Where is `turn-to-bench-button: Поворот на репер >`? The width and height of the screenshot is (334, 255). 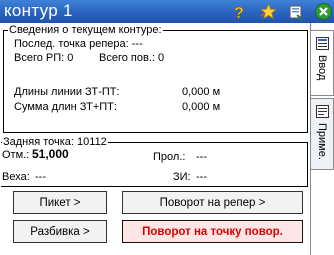
turn-to-bench-button: Поворот на репер > is located at coordinates (212, 202).